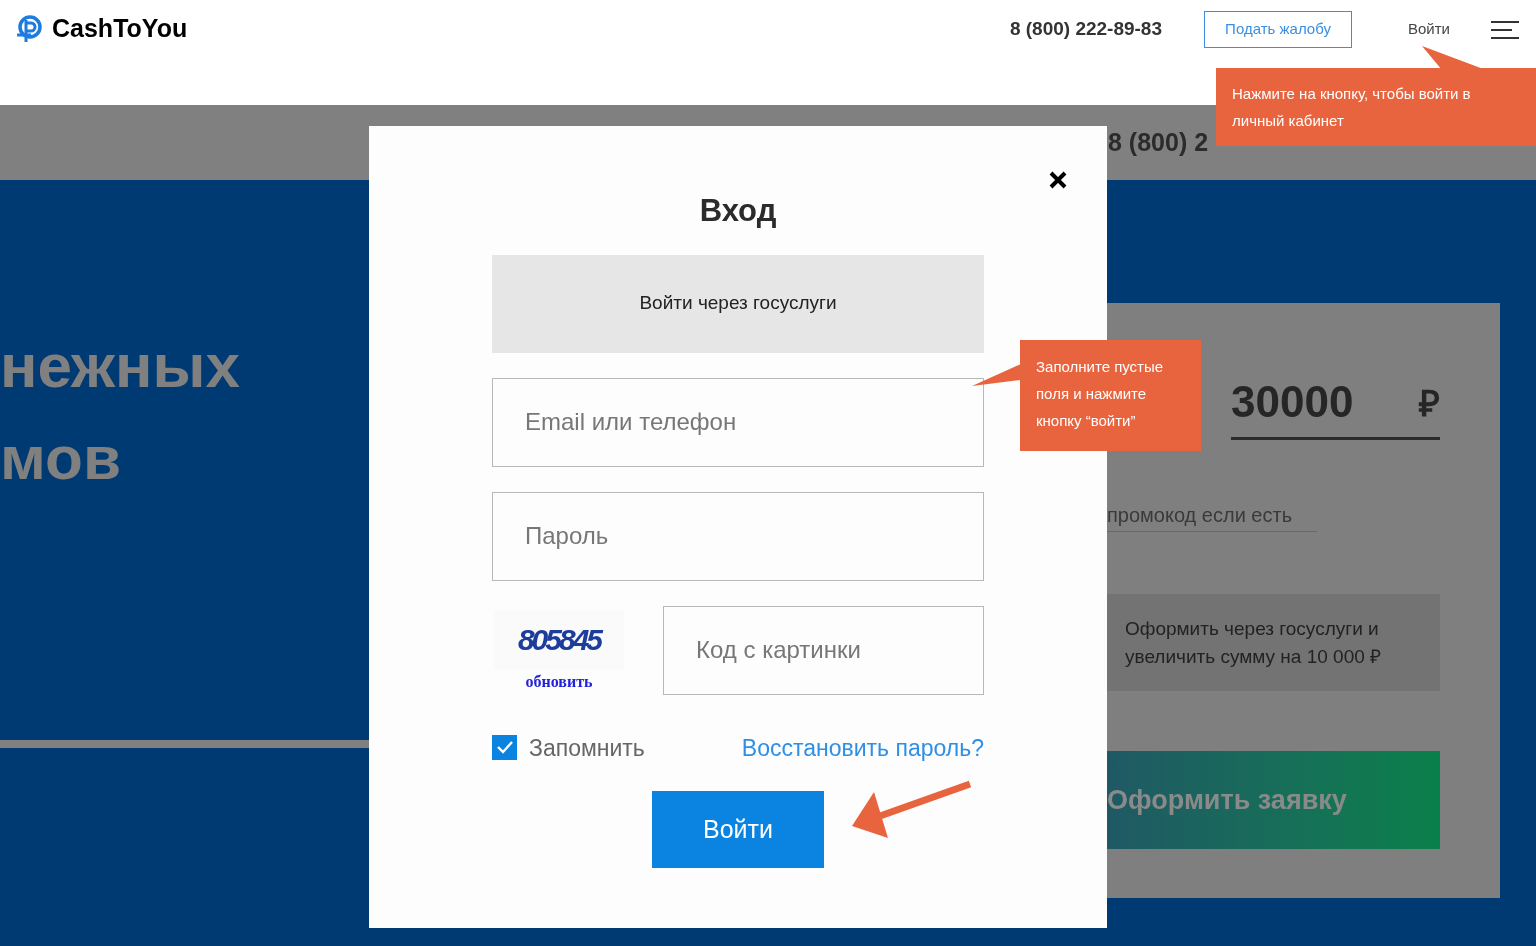 The height and width of the screenshot is (946, 1536). What do you see at coordinates (1352, 107) in the screenshot?
I see `callout-text: Нажмите на кнопку, чтобы войти в личный кабинет` at bounding box center [1352, 107].